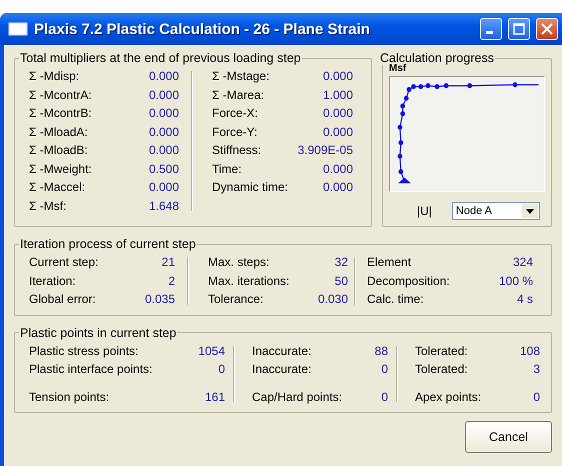 This screenshot has width=562, height=466. I want to click on axis-label: |U|, so click(424, 211).